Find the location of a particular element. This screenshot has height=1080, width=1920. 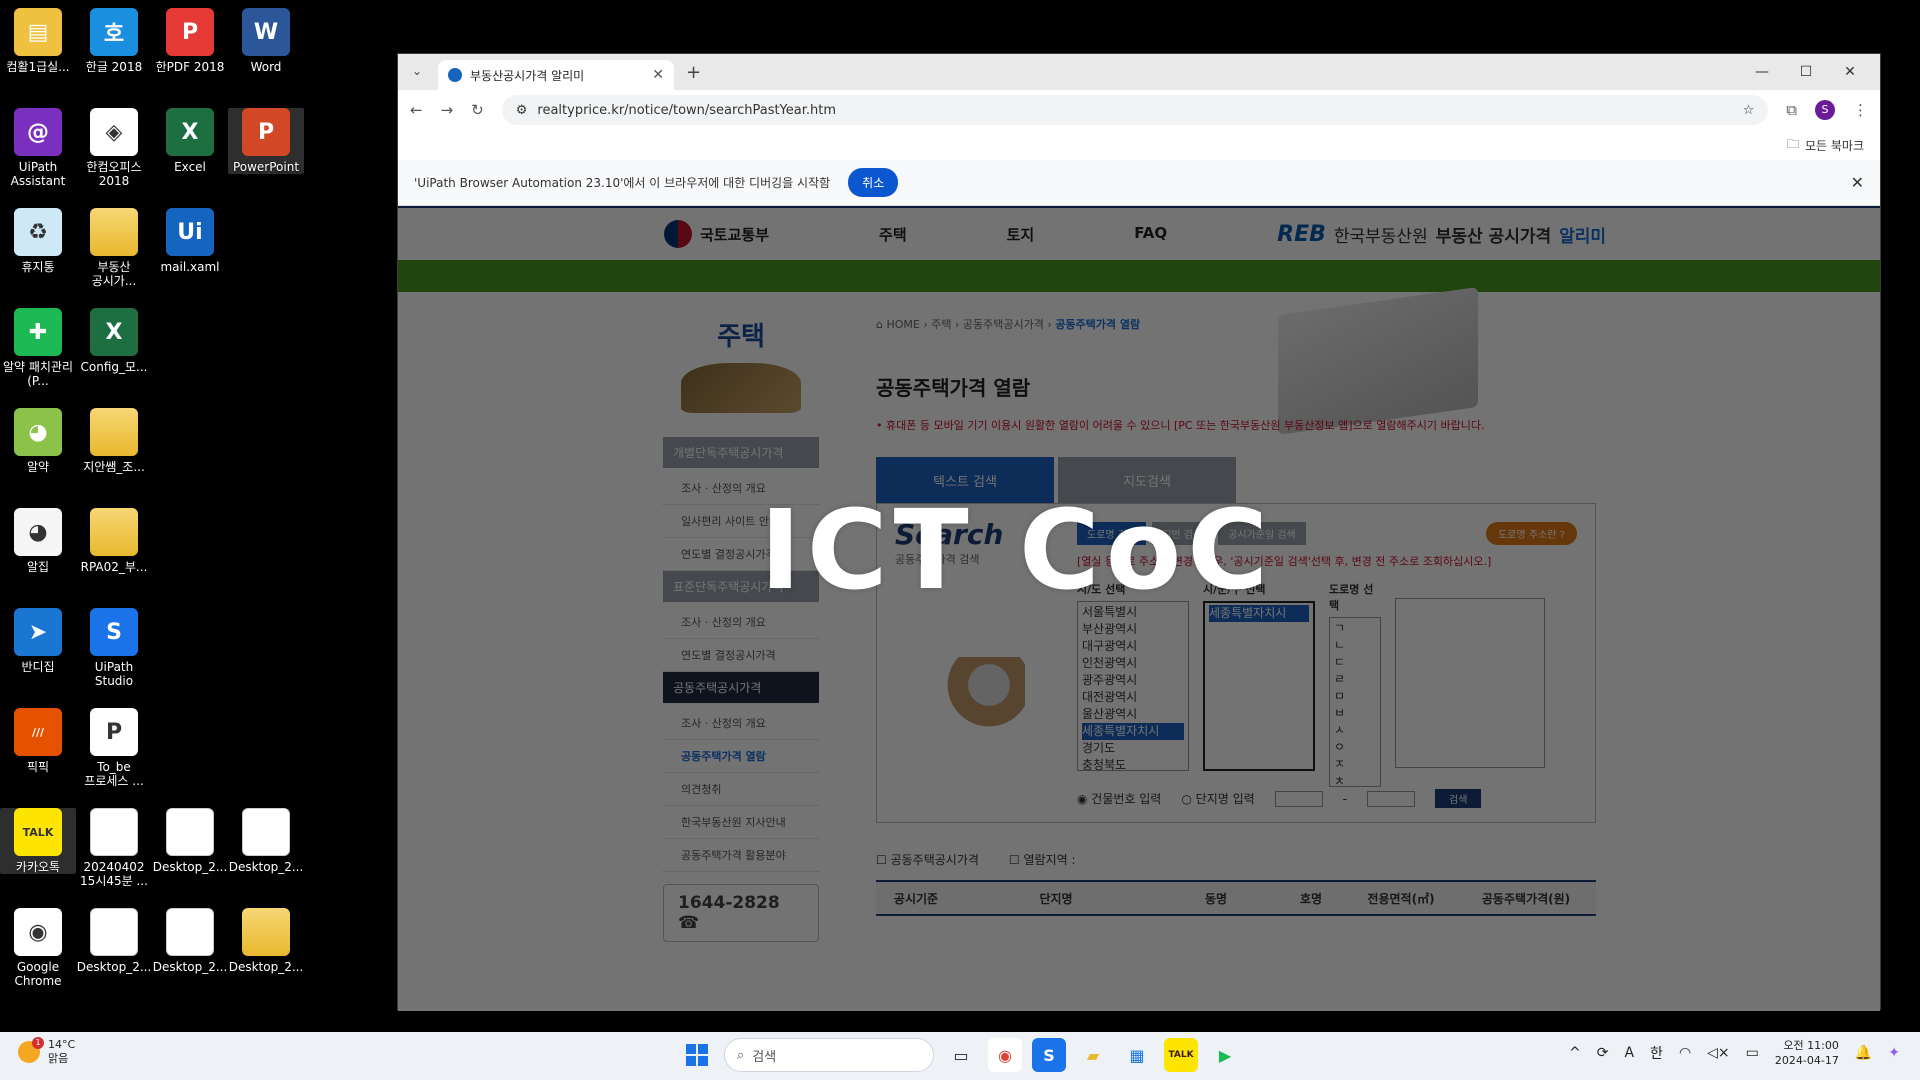

lnb-item: 연도별 결정공시가격 is located at coordinates (741, 655).